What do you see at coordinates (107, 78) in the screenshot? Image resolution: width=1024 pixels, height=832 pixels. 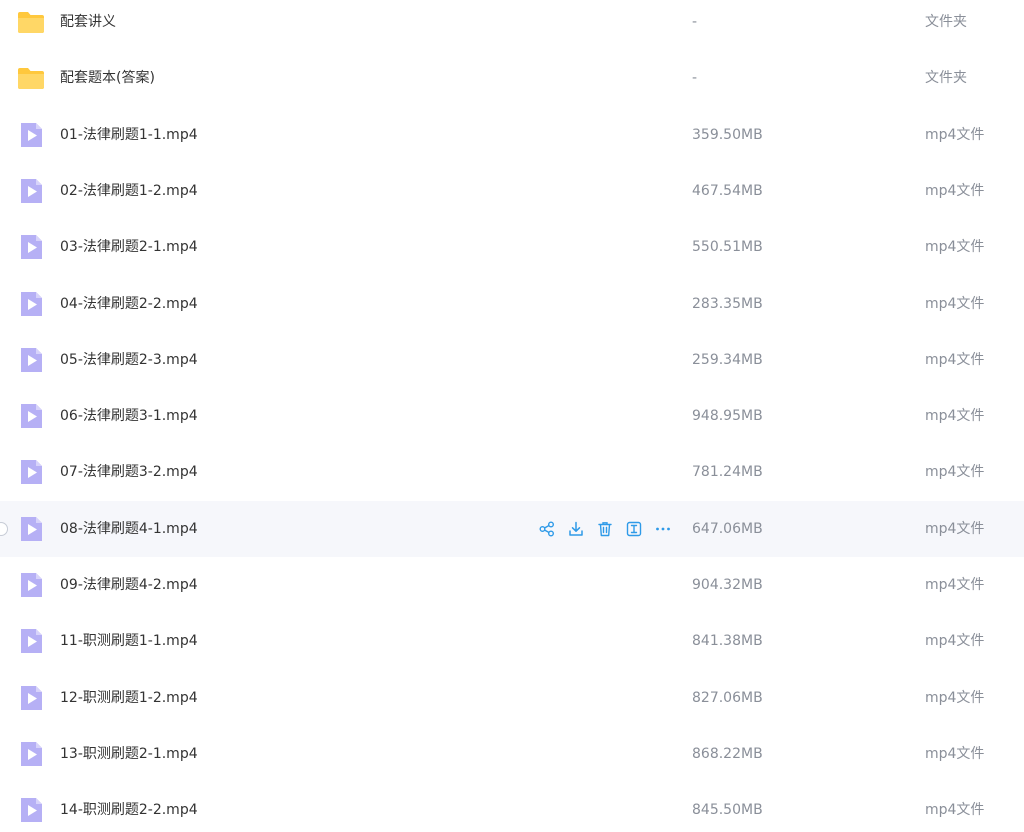 I see `file-name: 配套题本(答案)` at bounding box center [107, 78].